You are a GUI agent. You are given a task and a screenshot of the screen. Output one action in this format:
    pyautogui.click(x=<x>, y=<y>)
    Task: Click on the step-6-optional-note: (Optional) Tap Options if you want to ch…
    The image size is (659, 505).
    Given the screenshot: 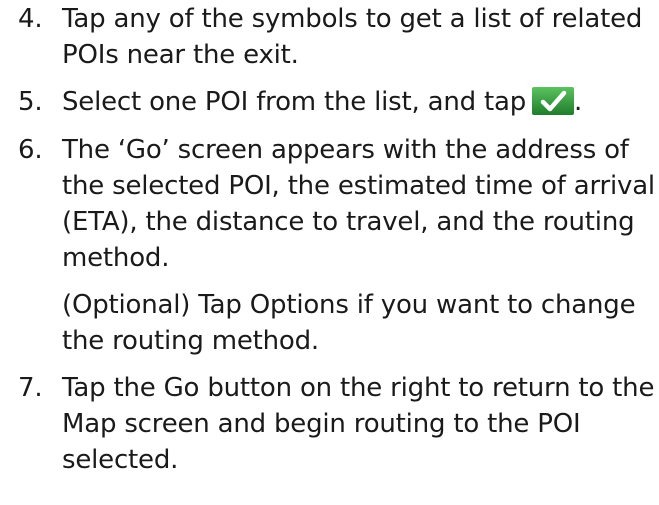 What is the action you would take?
    pyautogui.click(x=349, y=323)
    